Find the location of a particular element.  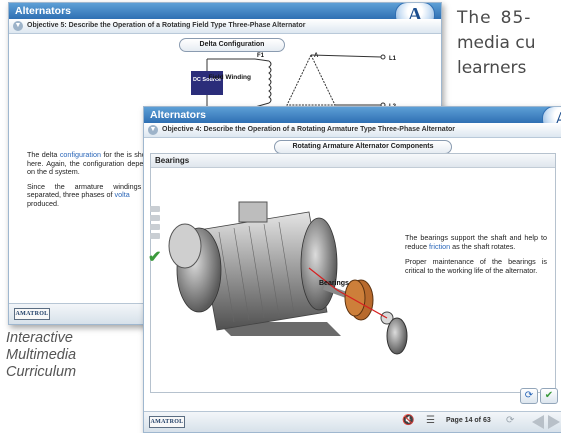

caption: Interactive Multimedia Curriculum is located at coordinates (41, 355).